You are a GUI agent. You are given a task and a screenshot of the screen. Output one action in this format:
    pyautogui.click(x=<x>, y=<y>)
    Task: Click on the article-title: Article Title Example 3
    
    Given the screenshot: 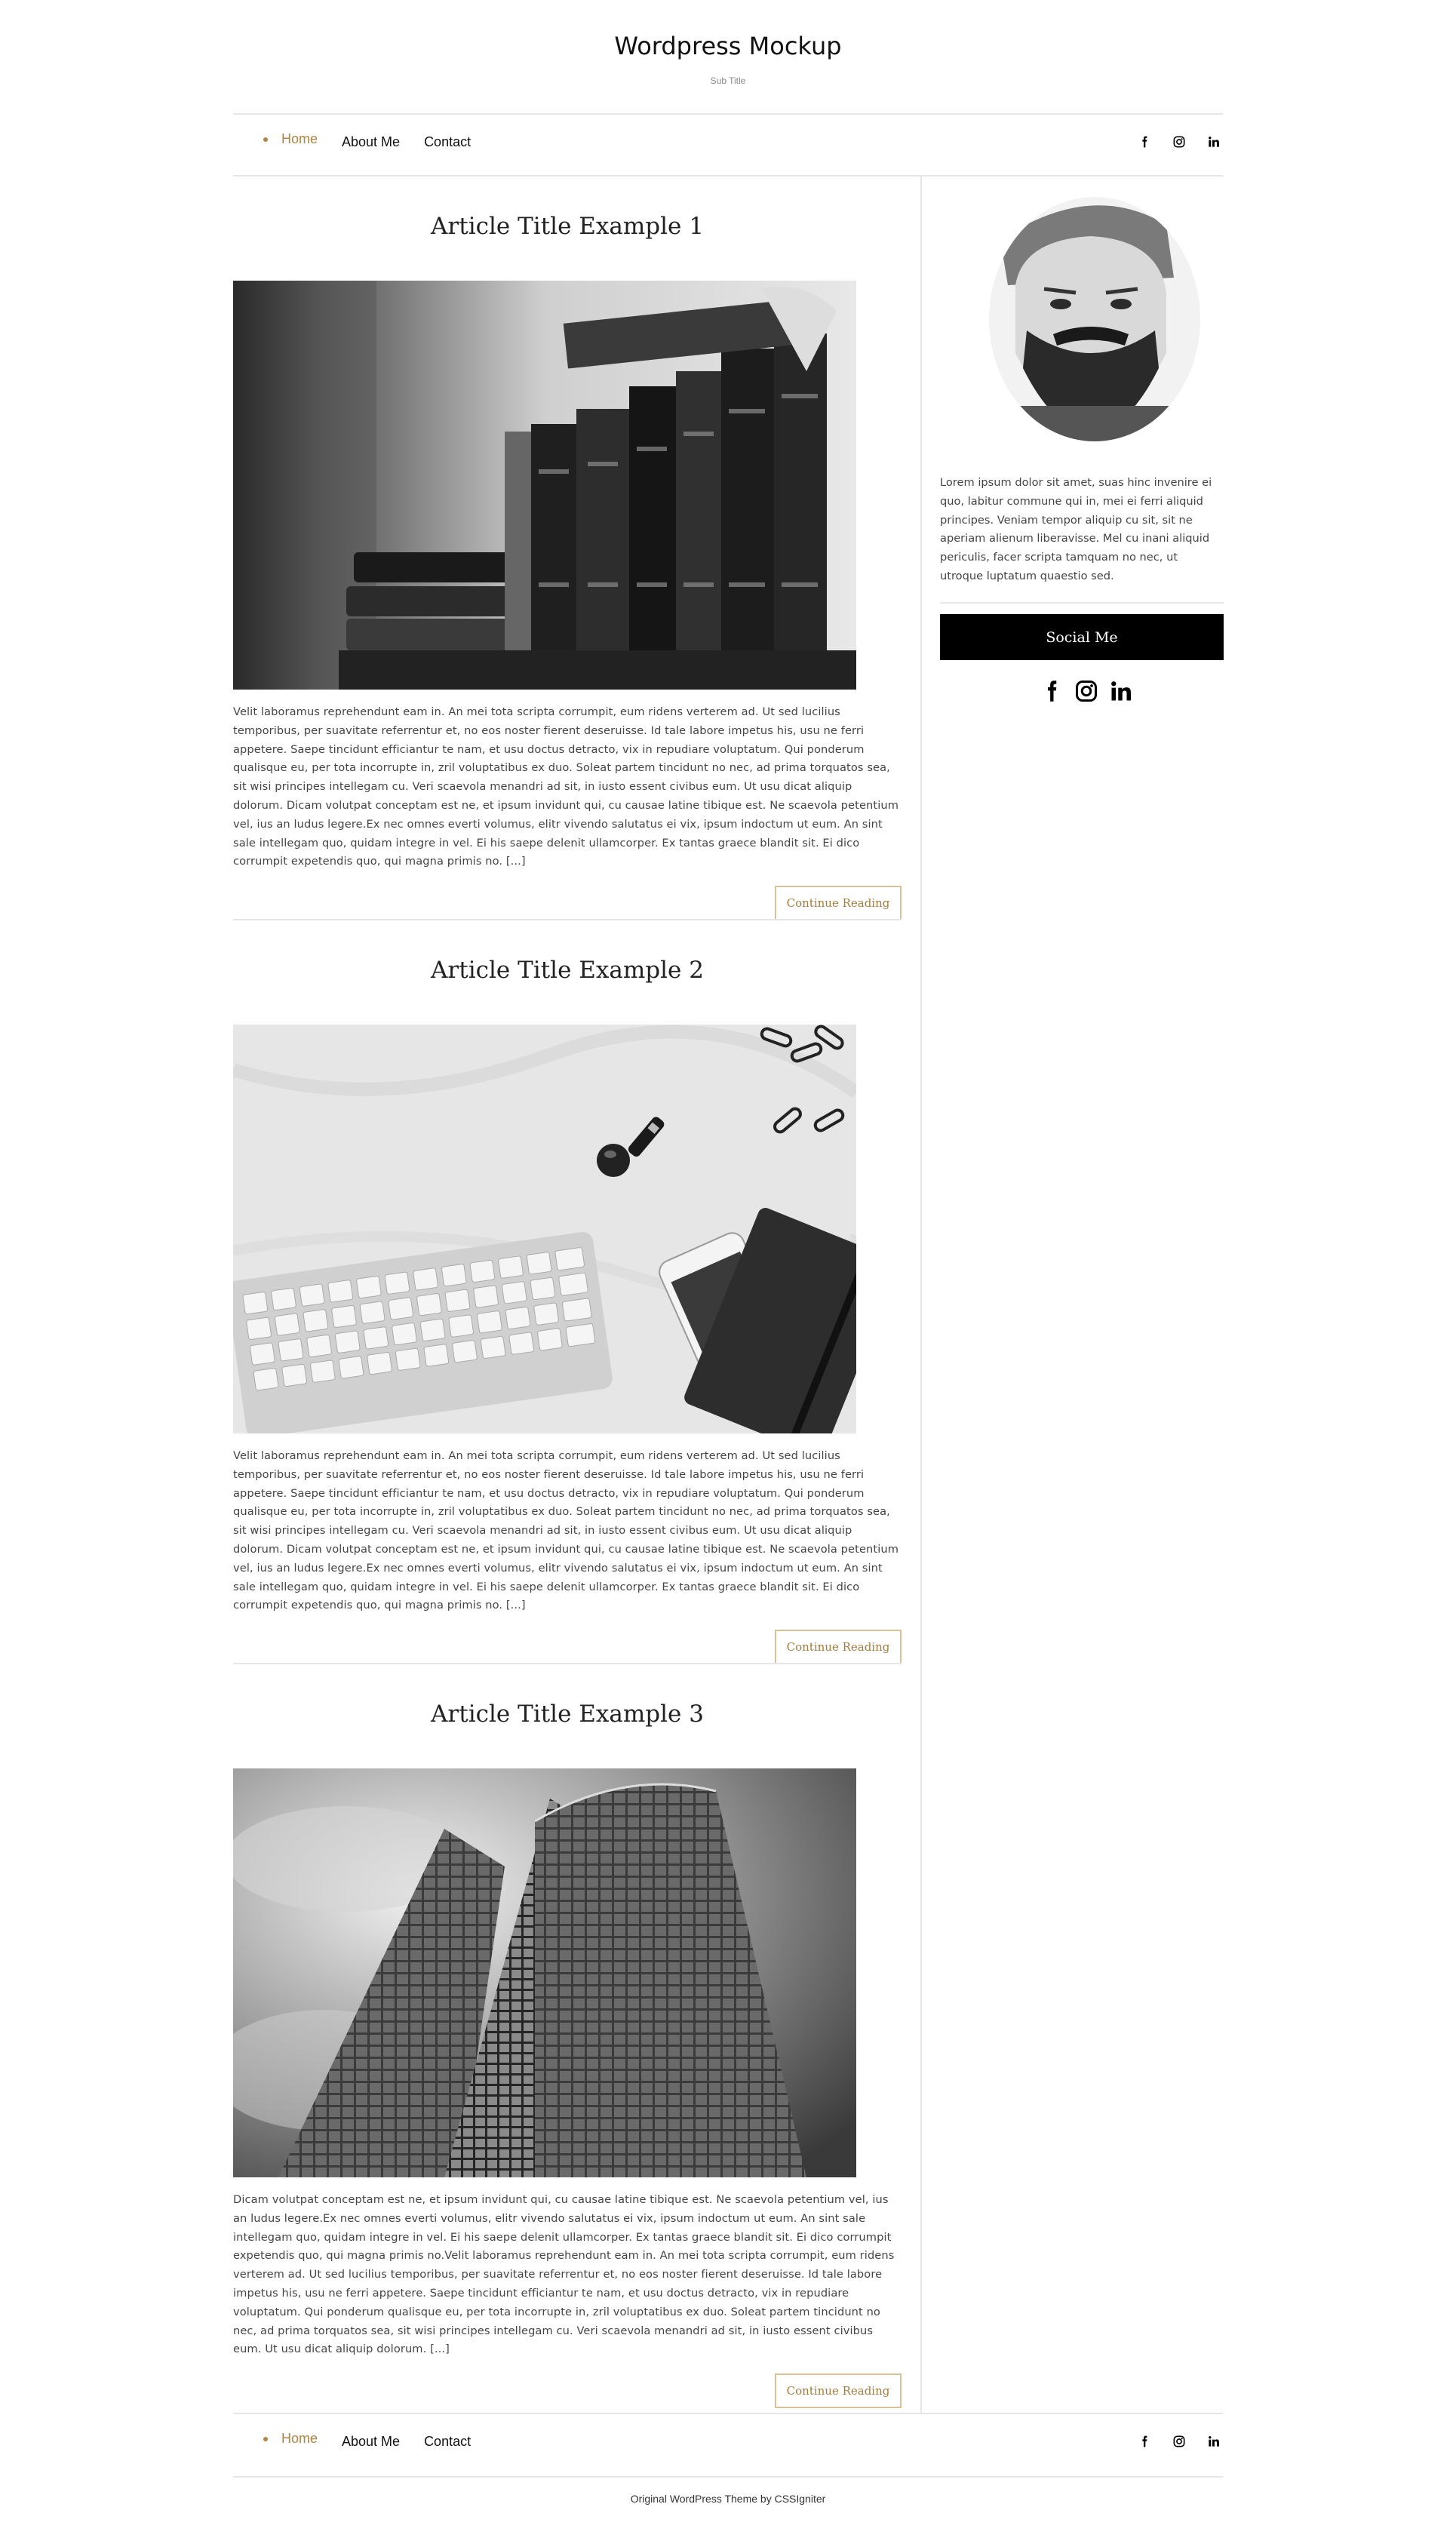 What is the action you would take?
    pyautogui.click(x=567, y=1714)
    